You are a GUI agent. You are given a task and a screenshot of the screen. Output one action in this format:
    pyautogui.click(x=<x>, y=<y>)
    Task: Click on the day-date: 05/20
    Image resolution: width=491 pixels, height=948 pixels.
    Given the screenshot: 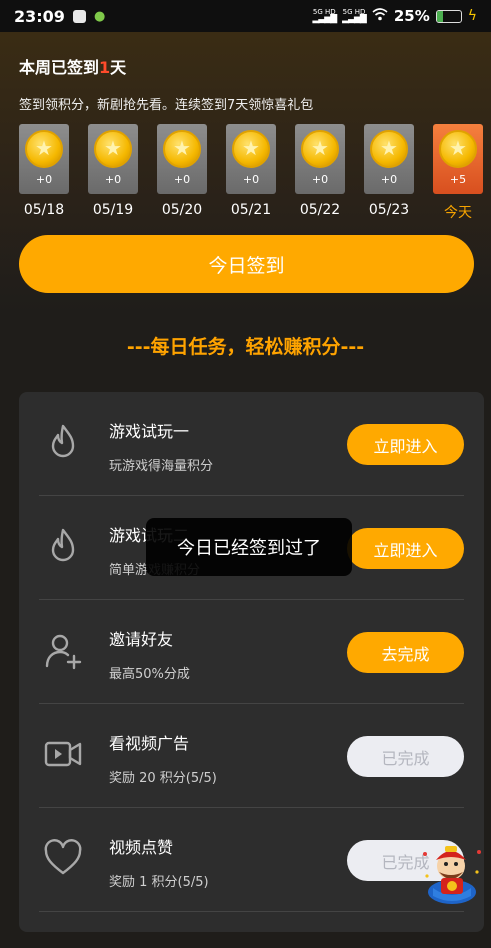 What is the action you would take?
    pyautogui.click(x=182, y=210)
    